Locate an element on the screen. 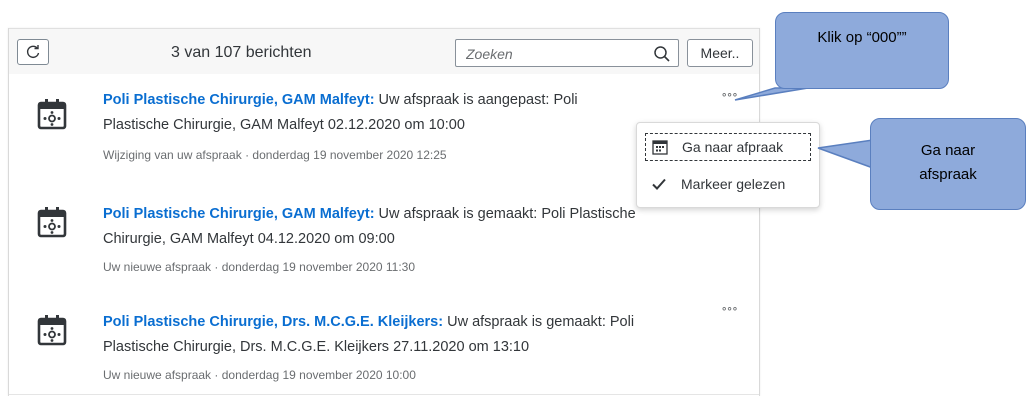 The width and height of the screenshot is (1031, 396). message-body-line1: Uw afspraak is gemaakt: Poli Plastische is located at coordinates (505, 214).